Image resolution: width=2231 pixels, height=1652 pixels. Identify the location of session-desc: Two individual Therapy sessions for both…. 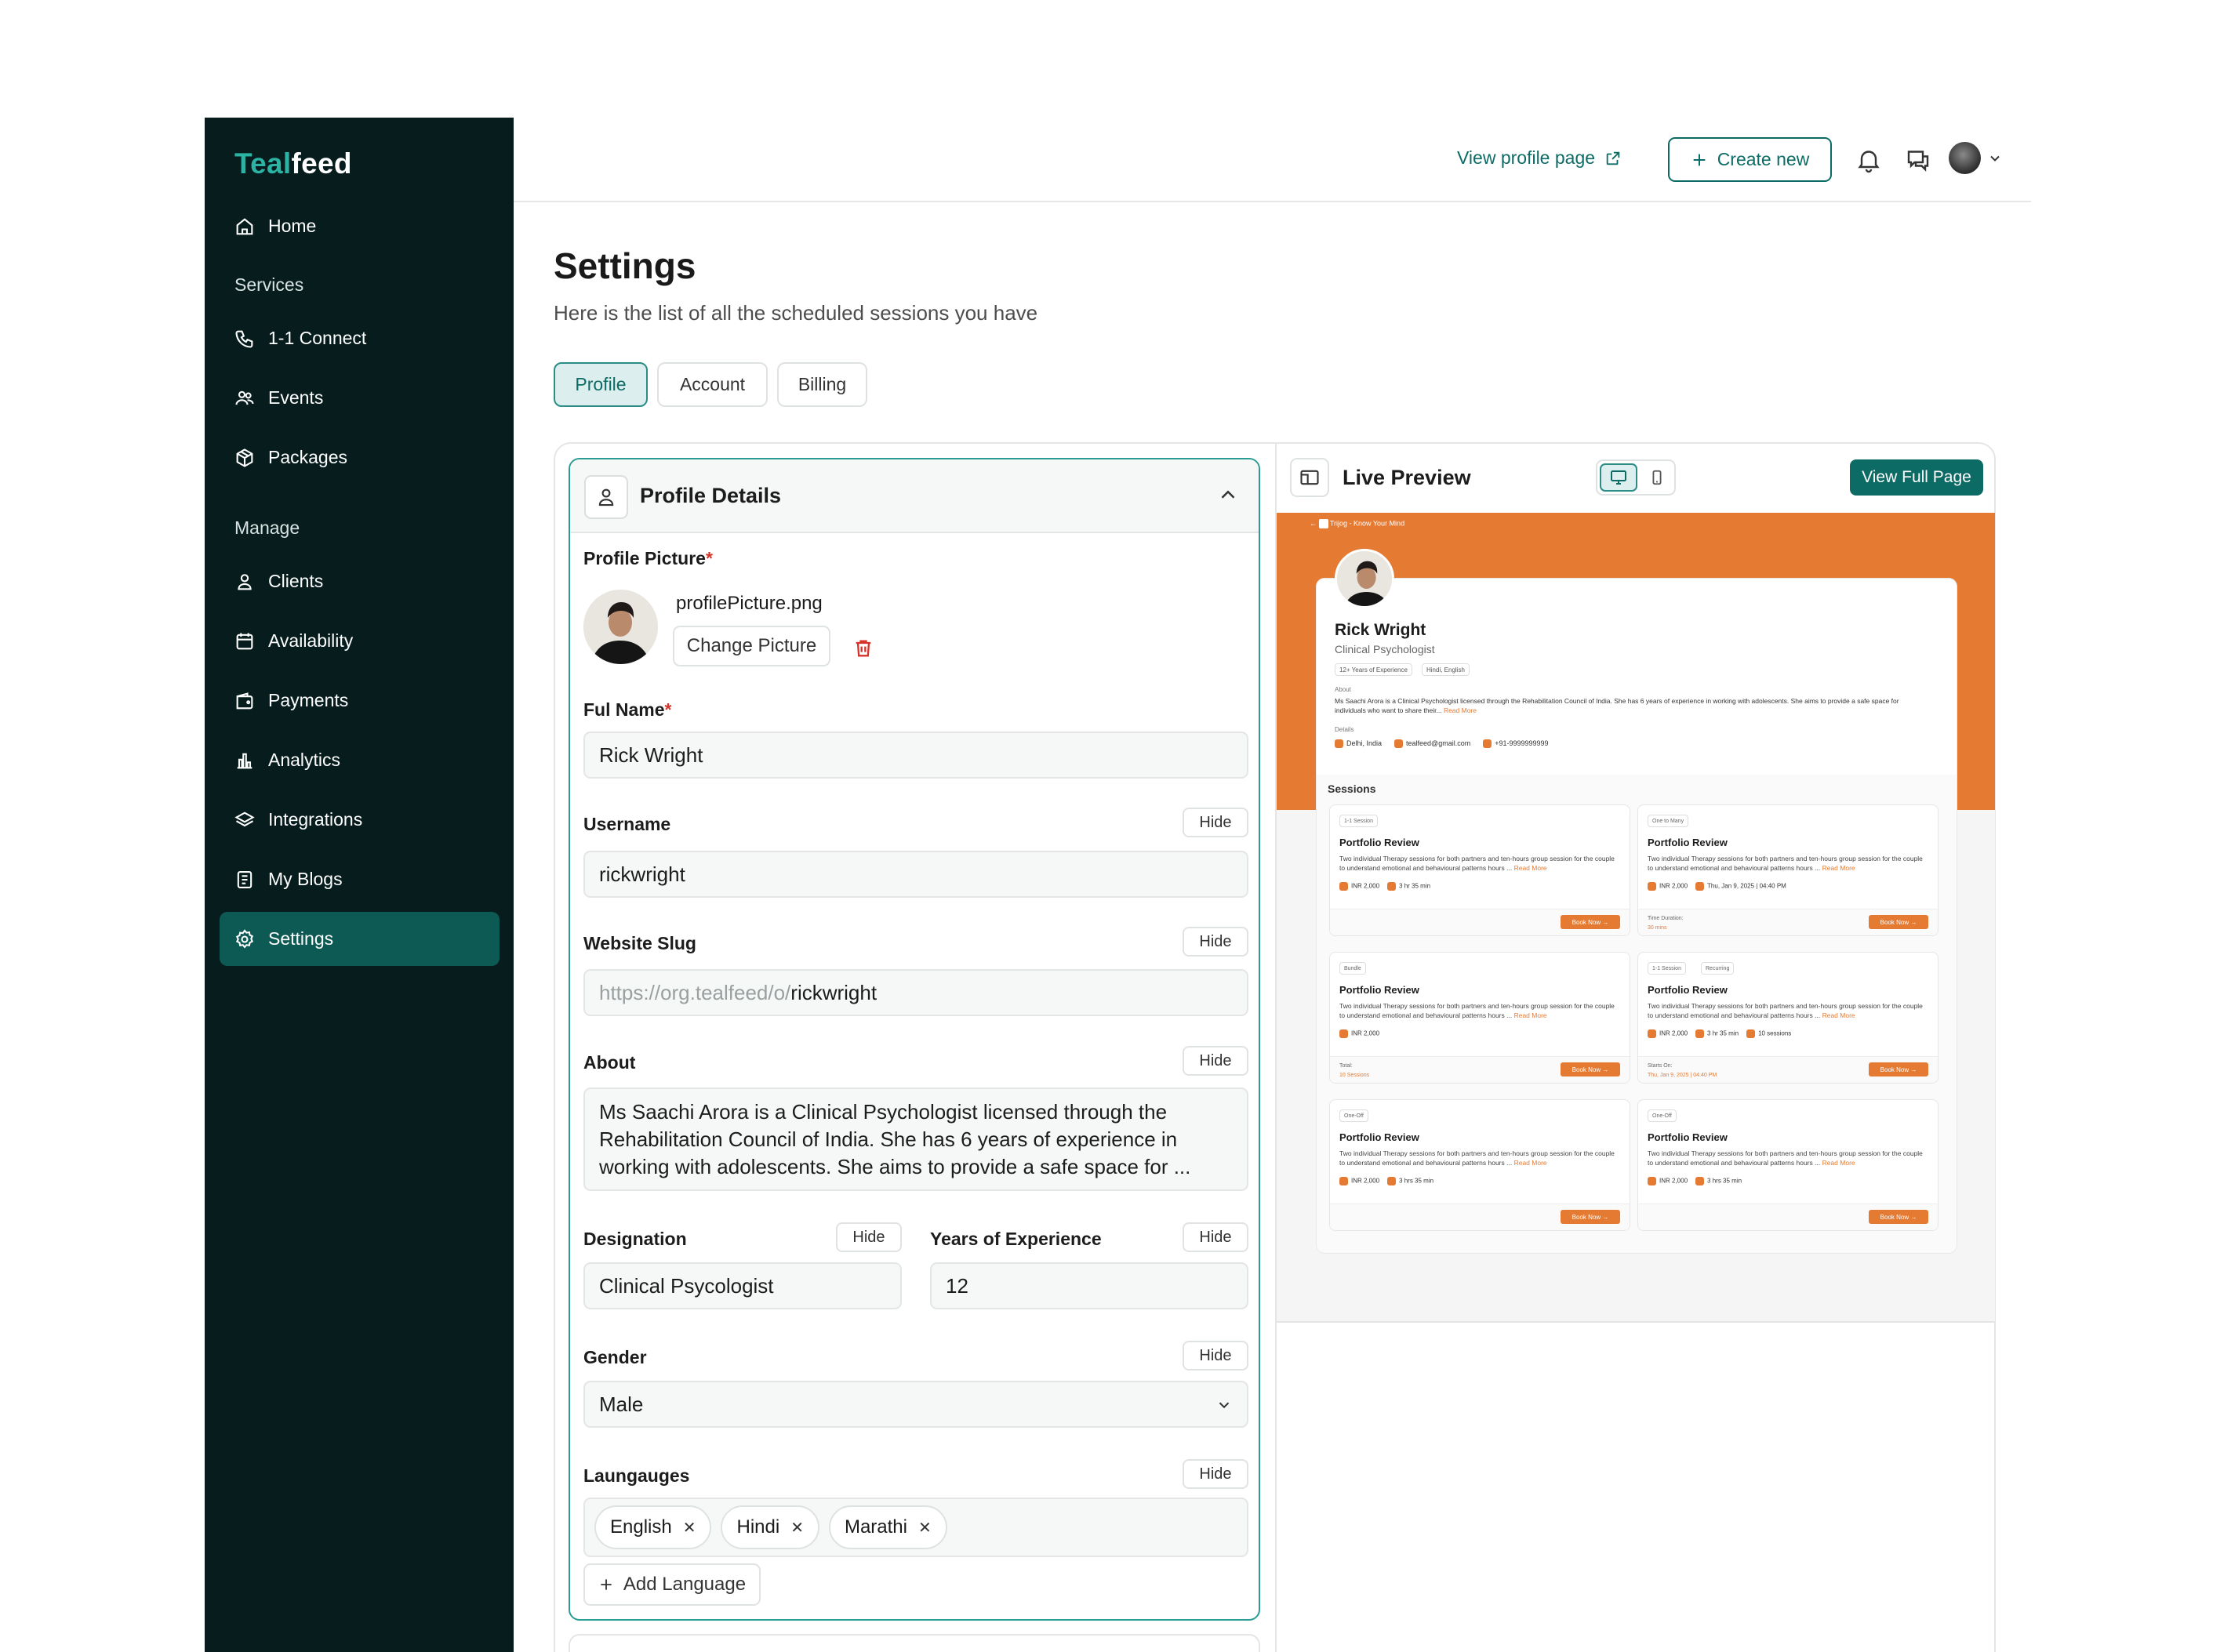
(1789, 1158).